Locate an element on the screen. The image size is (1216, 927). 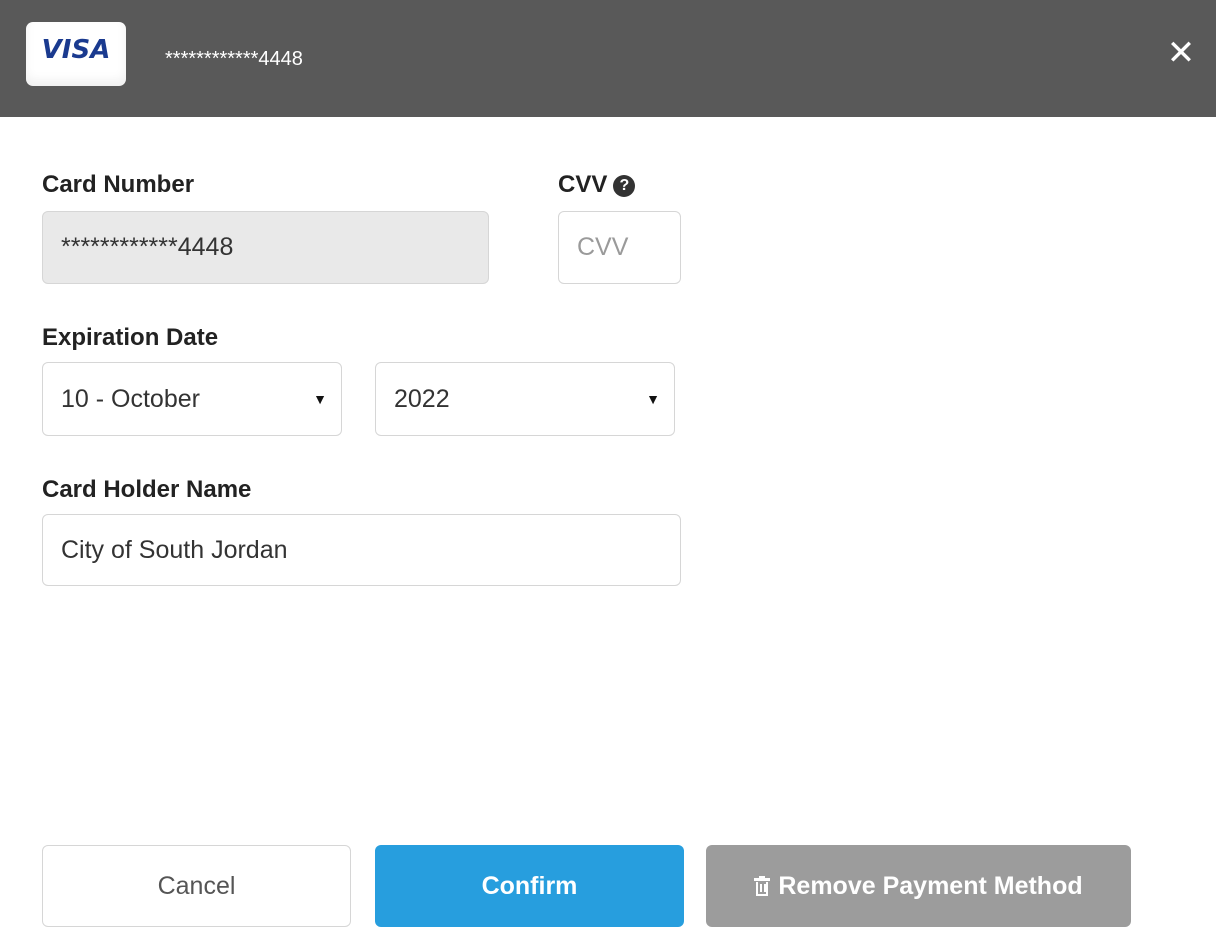
cancel-button: Cancel is located at coordinates (196, 886).